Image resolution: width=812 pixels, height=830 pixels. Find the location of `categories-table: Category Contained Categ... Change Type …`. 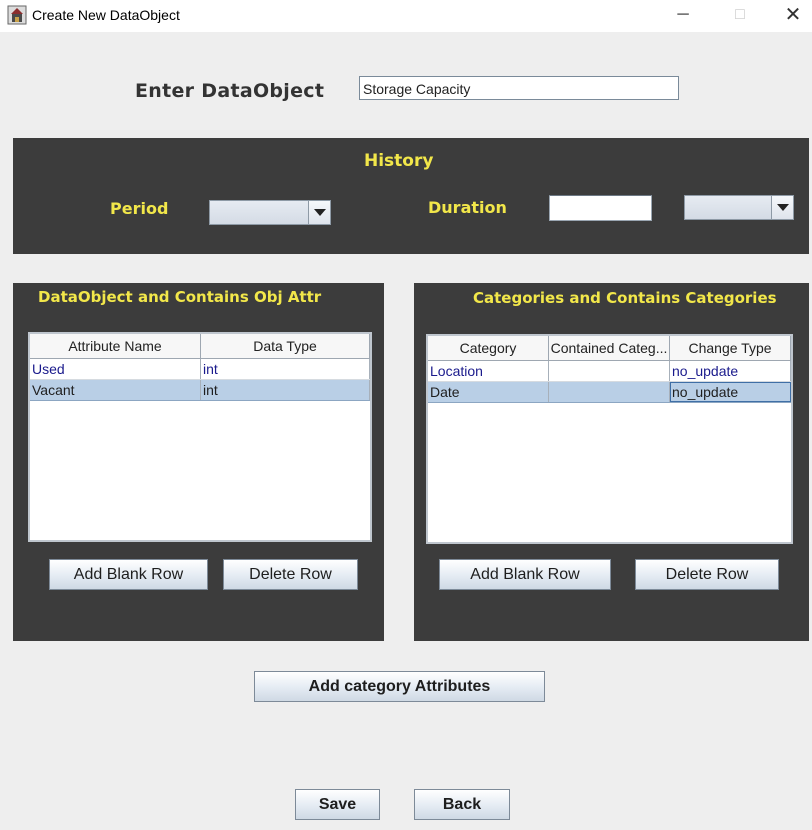

categories-table: Category Contained Categ... Change Type … is located at coordinates (609, 439).